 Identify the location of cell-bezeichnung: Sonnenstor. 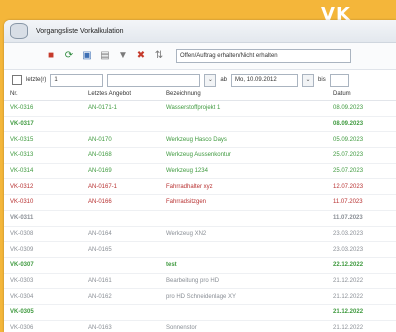
(181, 327).